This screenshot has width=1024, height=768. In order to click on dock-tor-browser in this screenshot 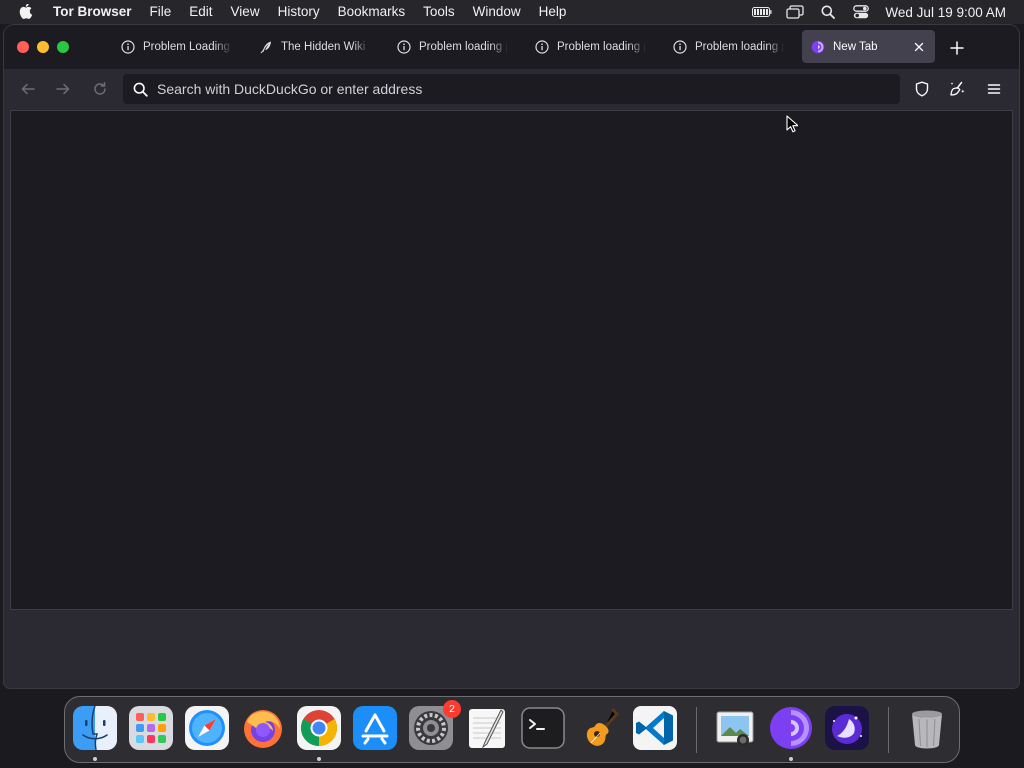, I will do `click(791, 728)`.